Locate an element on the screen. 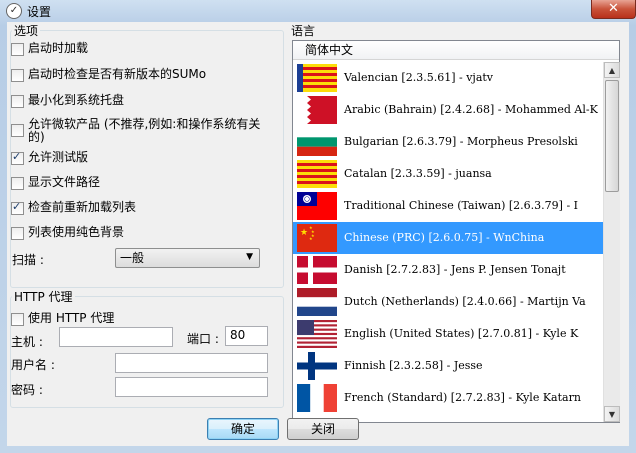 The height and width of the screenshot is (453, 636). username-input is located at coordinates (191, 363).